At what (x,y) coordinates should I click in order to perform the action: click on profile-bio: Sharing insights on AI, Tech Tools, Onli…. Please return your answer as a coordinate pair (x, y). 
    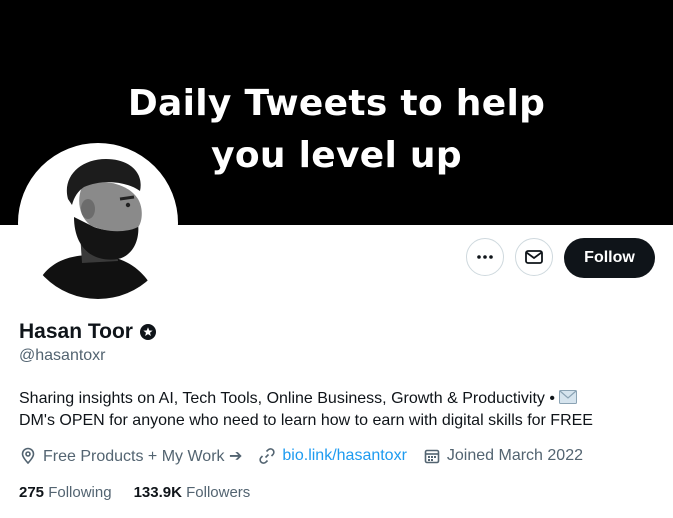
    Looking at the image, I should click on (339, 410).